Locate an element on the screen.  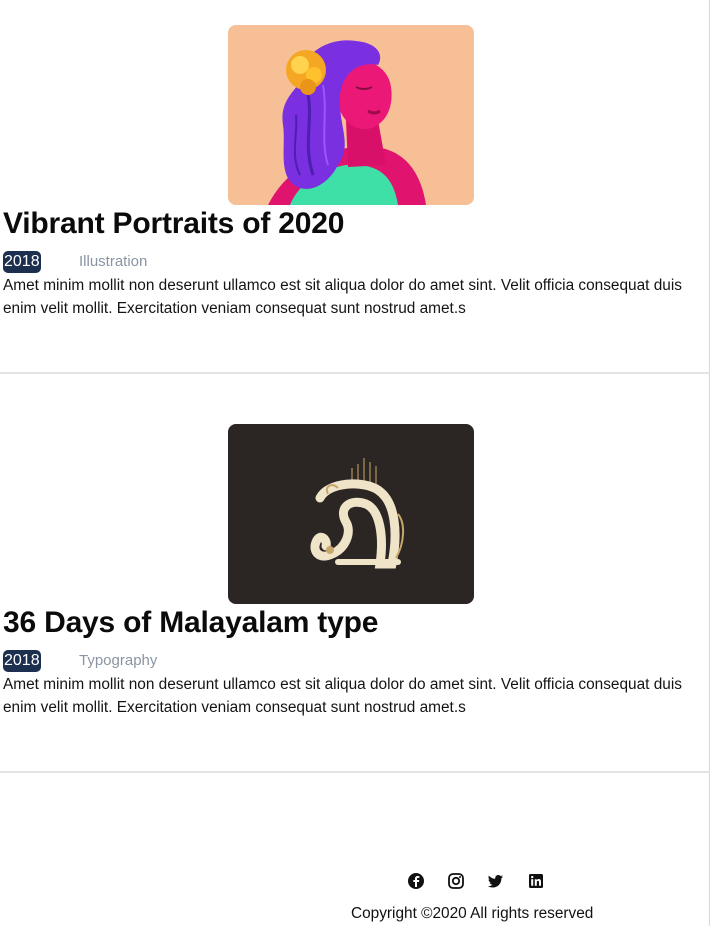
category-label: Typography is located at coordinates (118, 660).